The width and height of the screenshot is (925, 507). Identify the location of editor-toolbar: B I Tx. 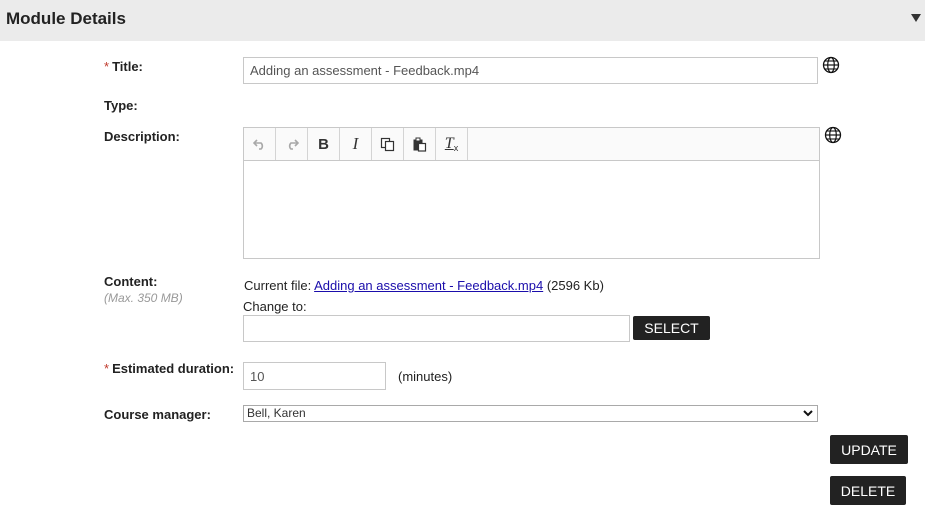
(531, 144).